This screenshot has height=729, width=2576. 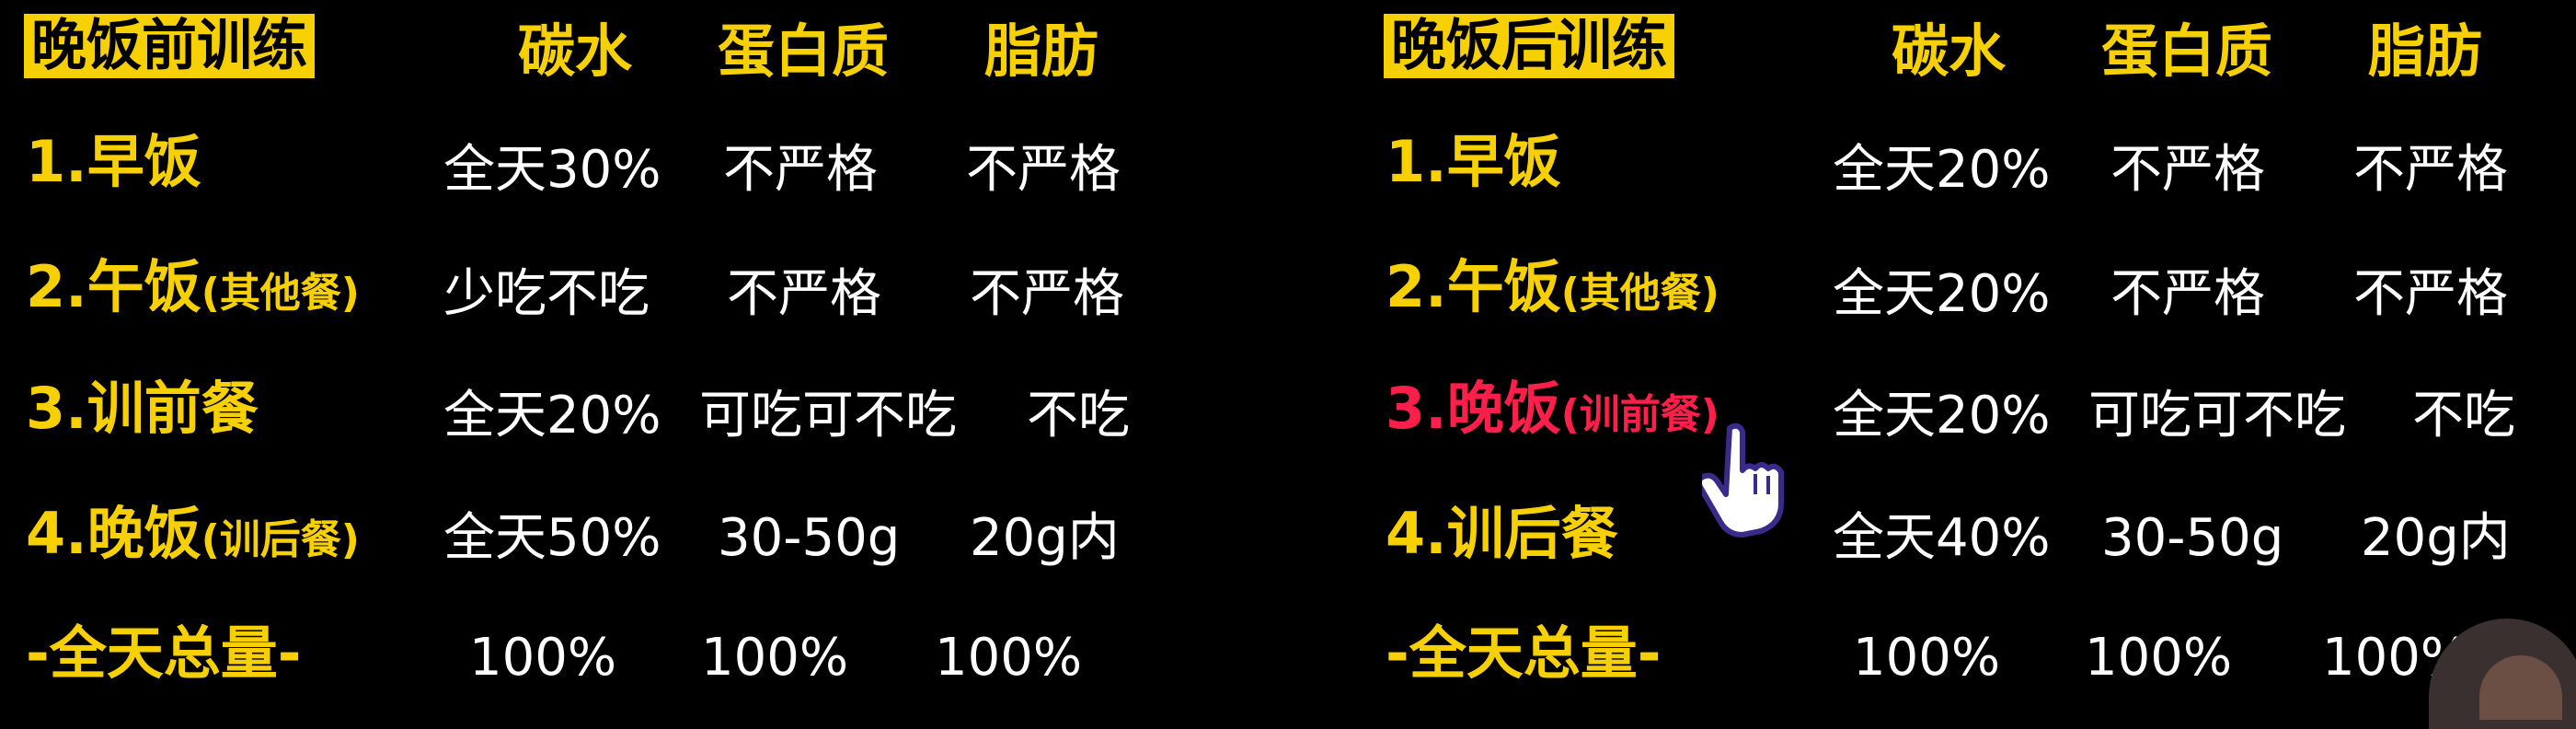 What do you see at coordinates (164, 653) in the screenshot?
I see `left-row-total-label: -全天总量-` at bounding box center [164, 653].